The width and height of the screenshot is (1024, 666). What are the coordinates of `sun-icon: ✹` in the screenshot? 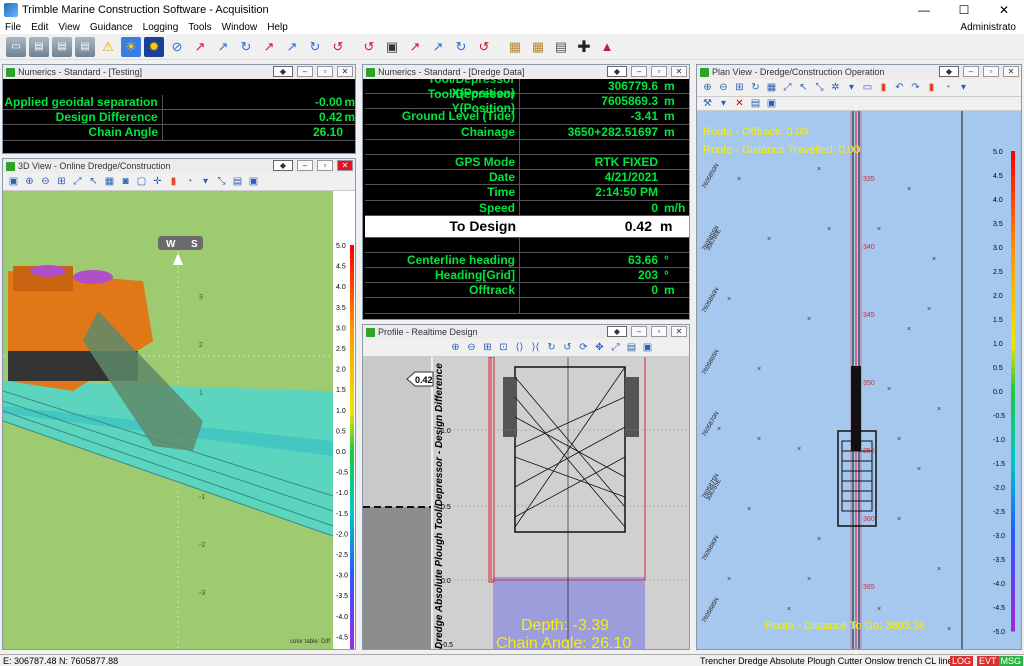 It's located at (154, 46).